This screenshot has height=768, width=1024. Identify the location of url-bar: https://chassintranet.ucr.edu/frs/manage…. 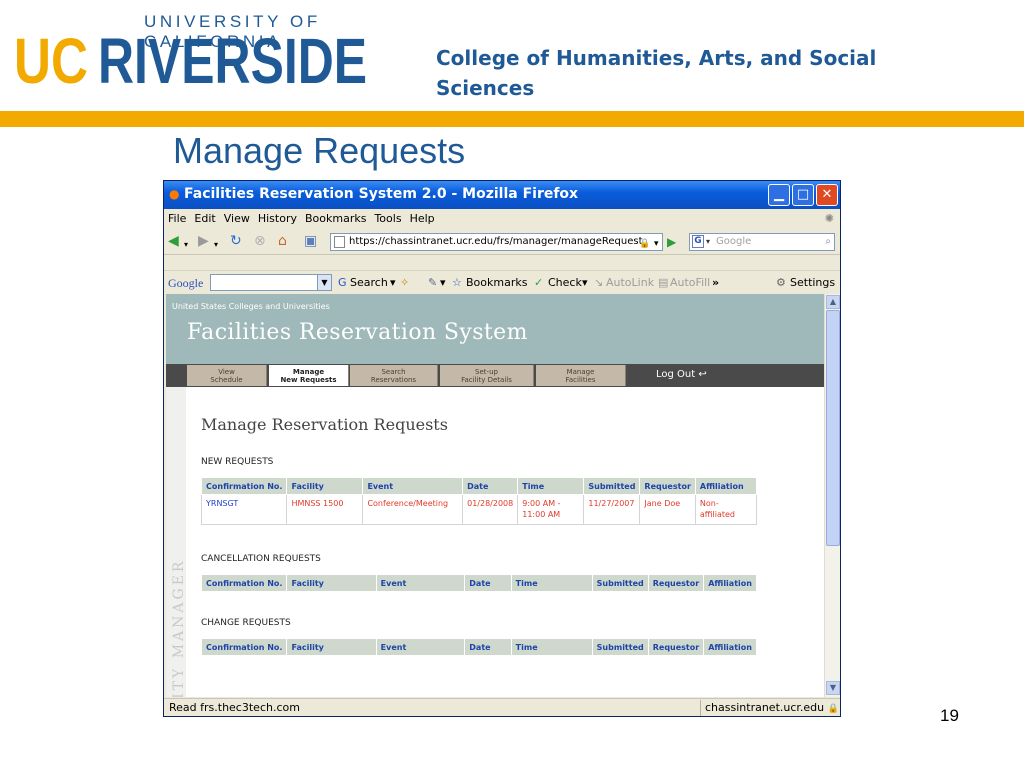
(496, 242).